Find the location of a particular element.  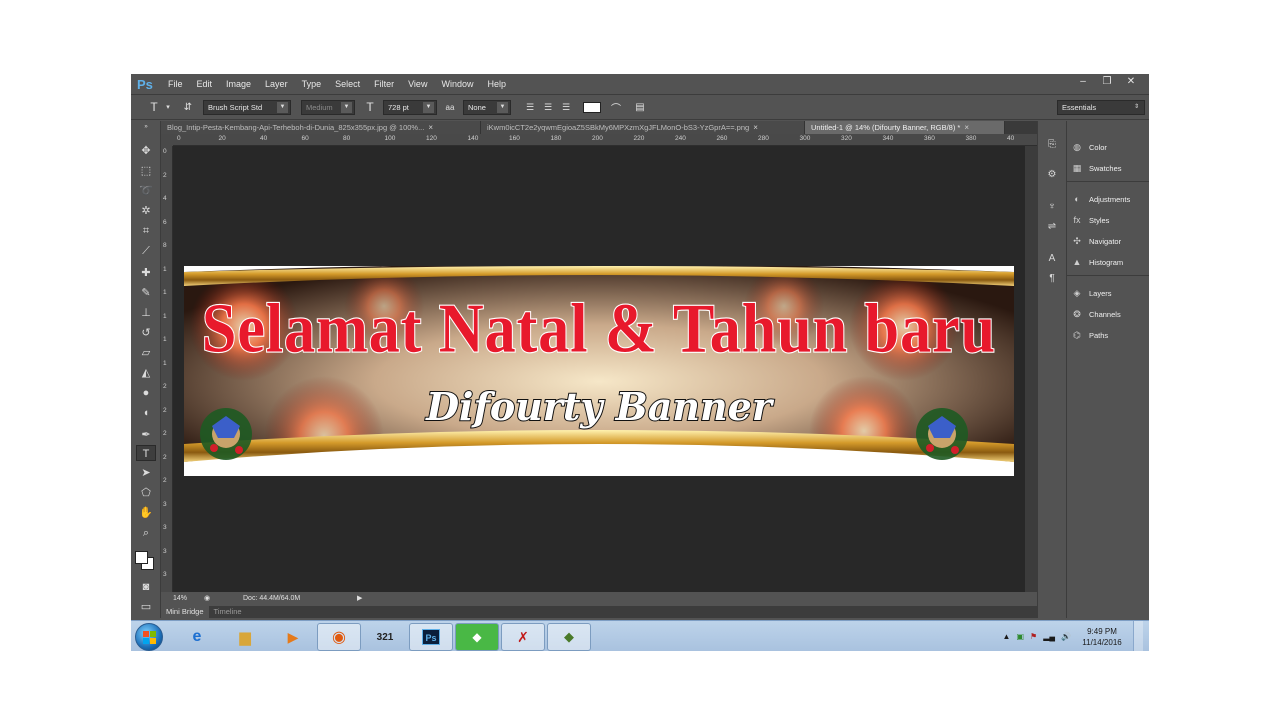

brush-presets-icon: ♆ is located at coordinates (1052, 208).